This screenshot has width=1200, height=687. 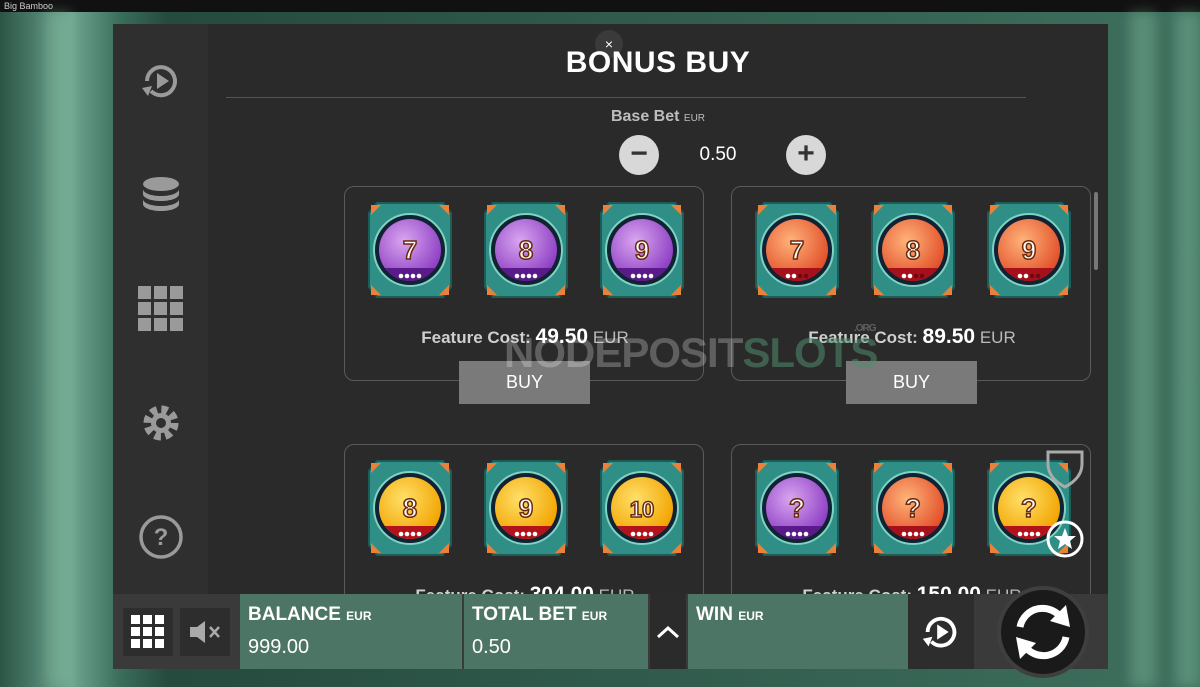 I want to click on shield-icon, so click(x=1065, y=471).